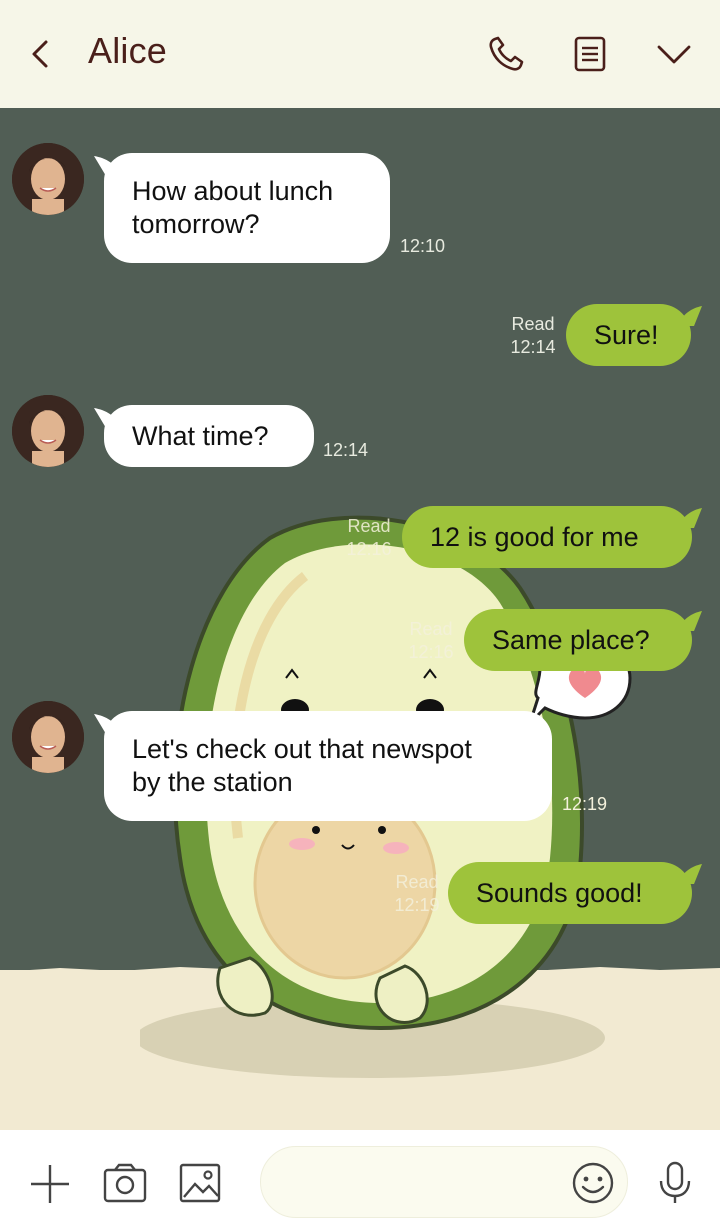 The height and width of the screenshot is (1232, 720). I want to click on chevron-down-icon, so click(674, 54).